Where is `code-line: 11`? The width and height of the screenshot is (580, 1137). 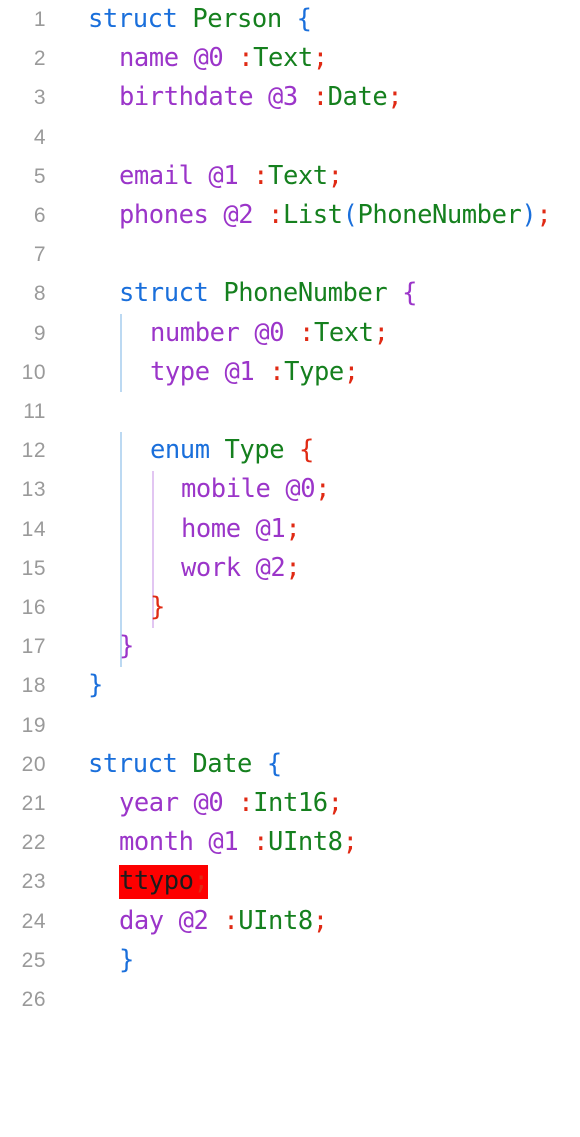
code-line: 11 is located at coordinates (290, 411).